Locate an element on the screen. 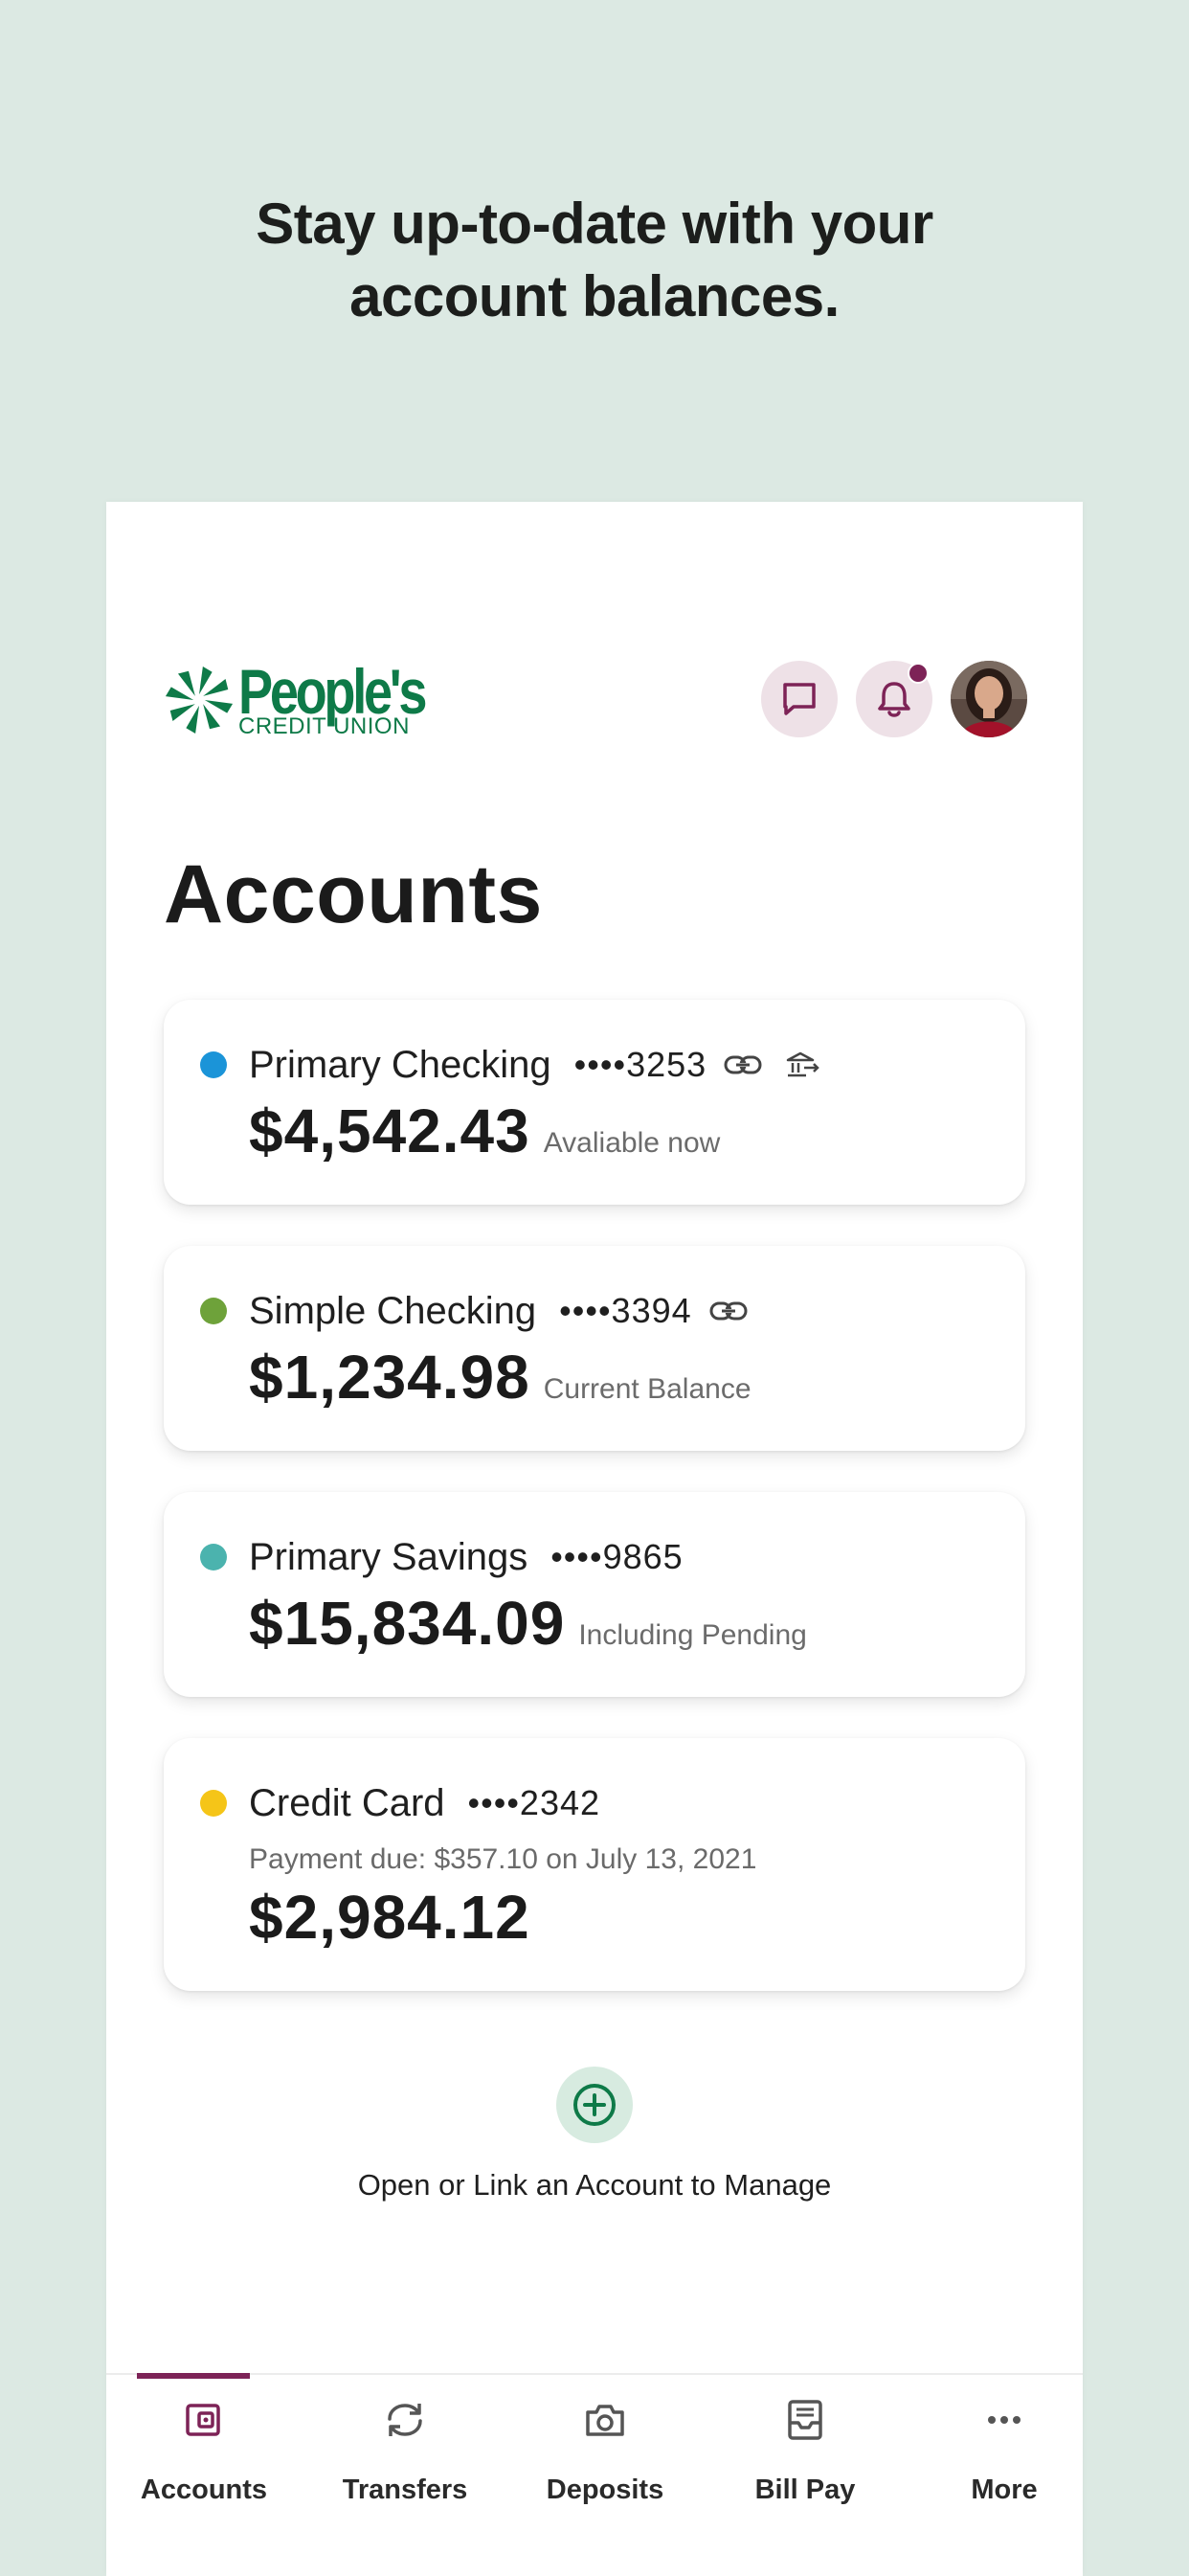 The width and height of the screenshot is (1189, 2576). avatar is located at coordinates (989, 699).